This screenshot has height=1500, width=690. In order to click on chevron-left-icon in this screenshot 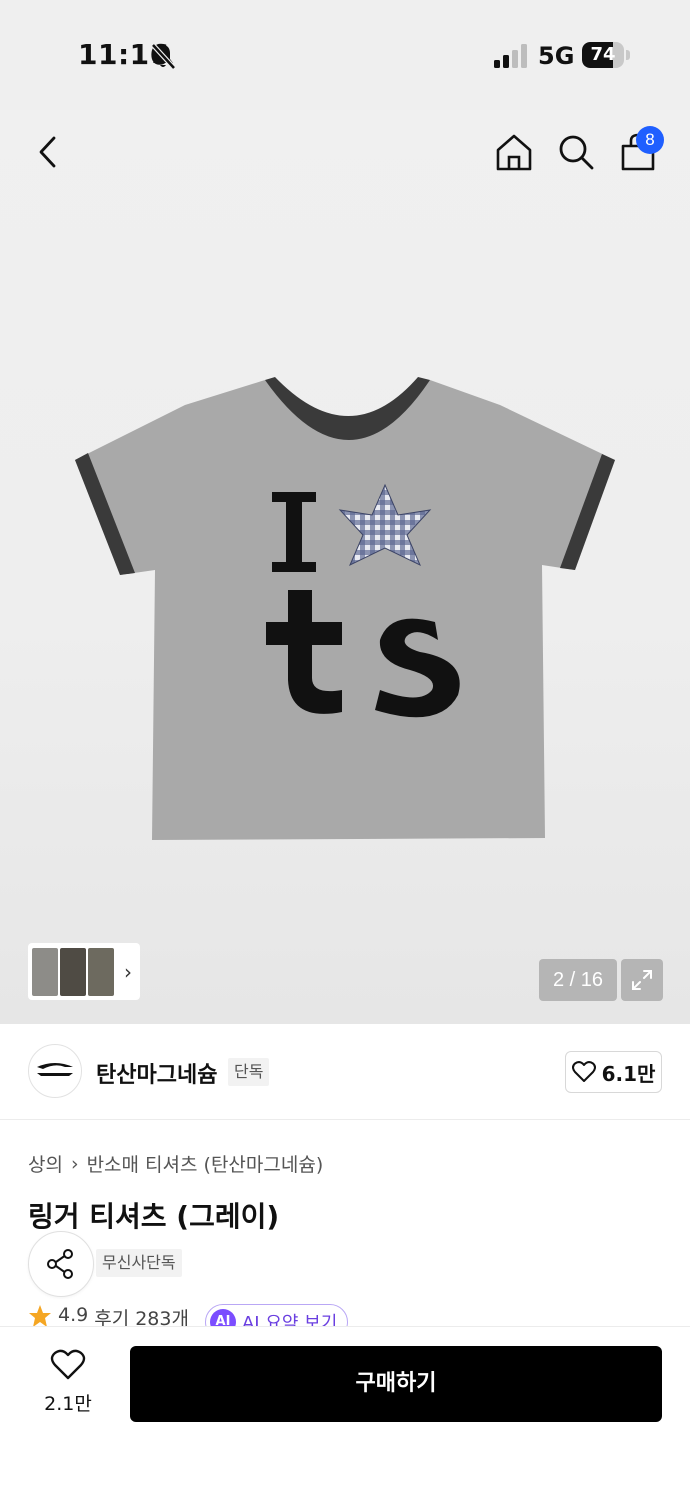, I will do `click(47, 152)`.